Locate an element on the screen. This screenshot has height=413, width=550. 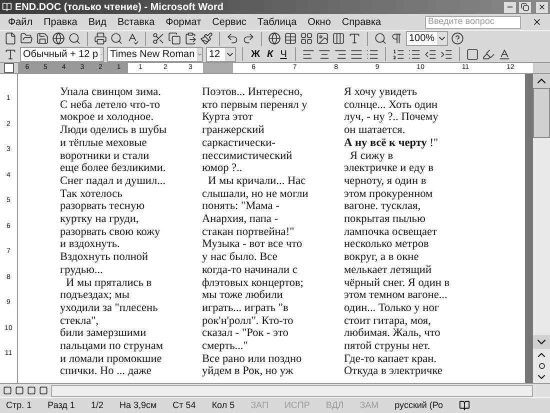
text-line: И мы кричали... Нас is located at coordinates (256, 181).